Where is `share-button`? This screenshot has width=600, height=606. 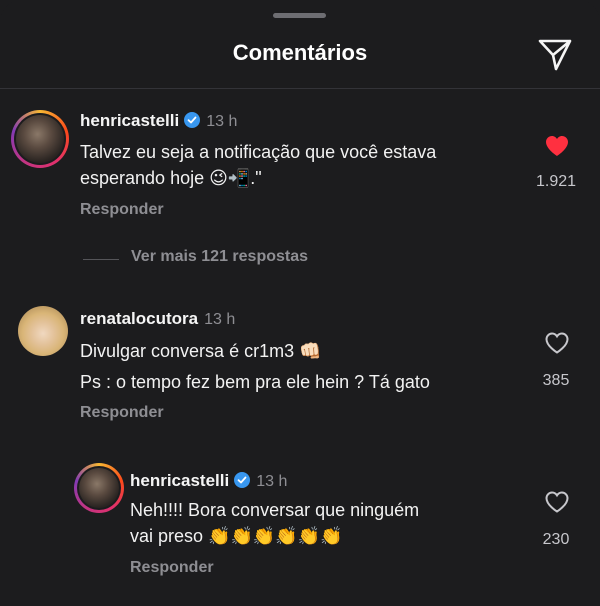
share-button is located at coordinates (556, 55).